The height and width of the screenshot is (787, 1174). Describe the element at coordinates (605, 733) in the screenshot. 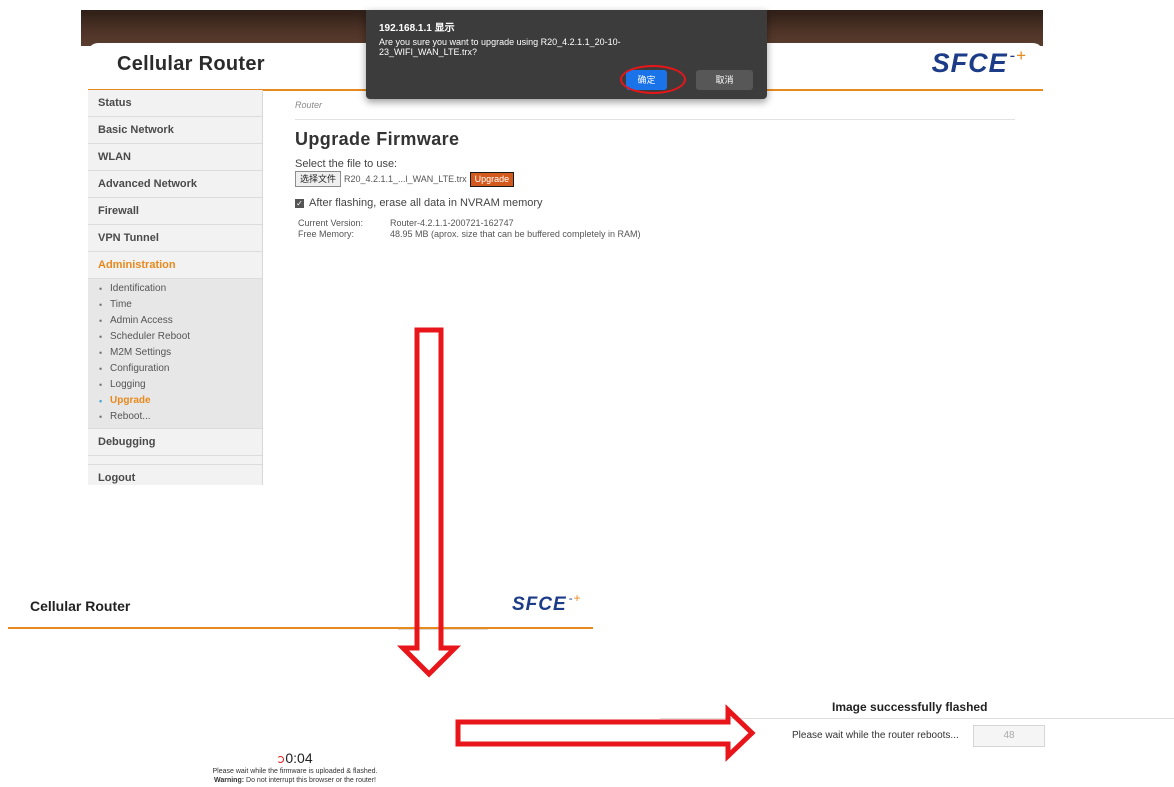

I see `right-arrow` at that location.